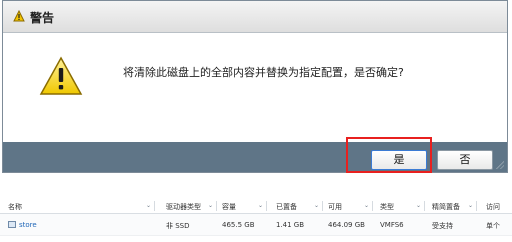  Describe the element at coordinates (178, 226) in the screenshot. I see `drive-type-cell: 非 SSD` at that location.